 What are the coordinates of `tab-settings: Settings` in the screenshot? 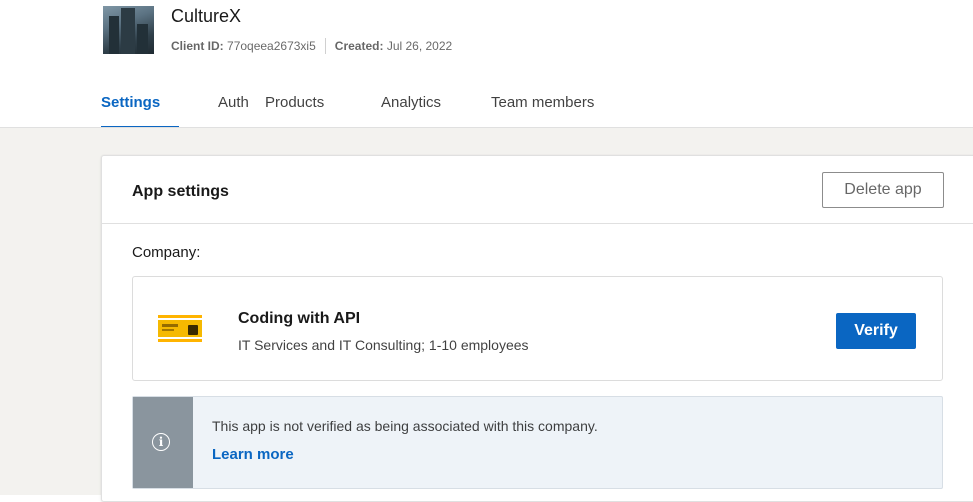 It's located at (140, 110).